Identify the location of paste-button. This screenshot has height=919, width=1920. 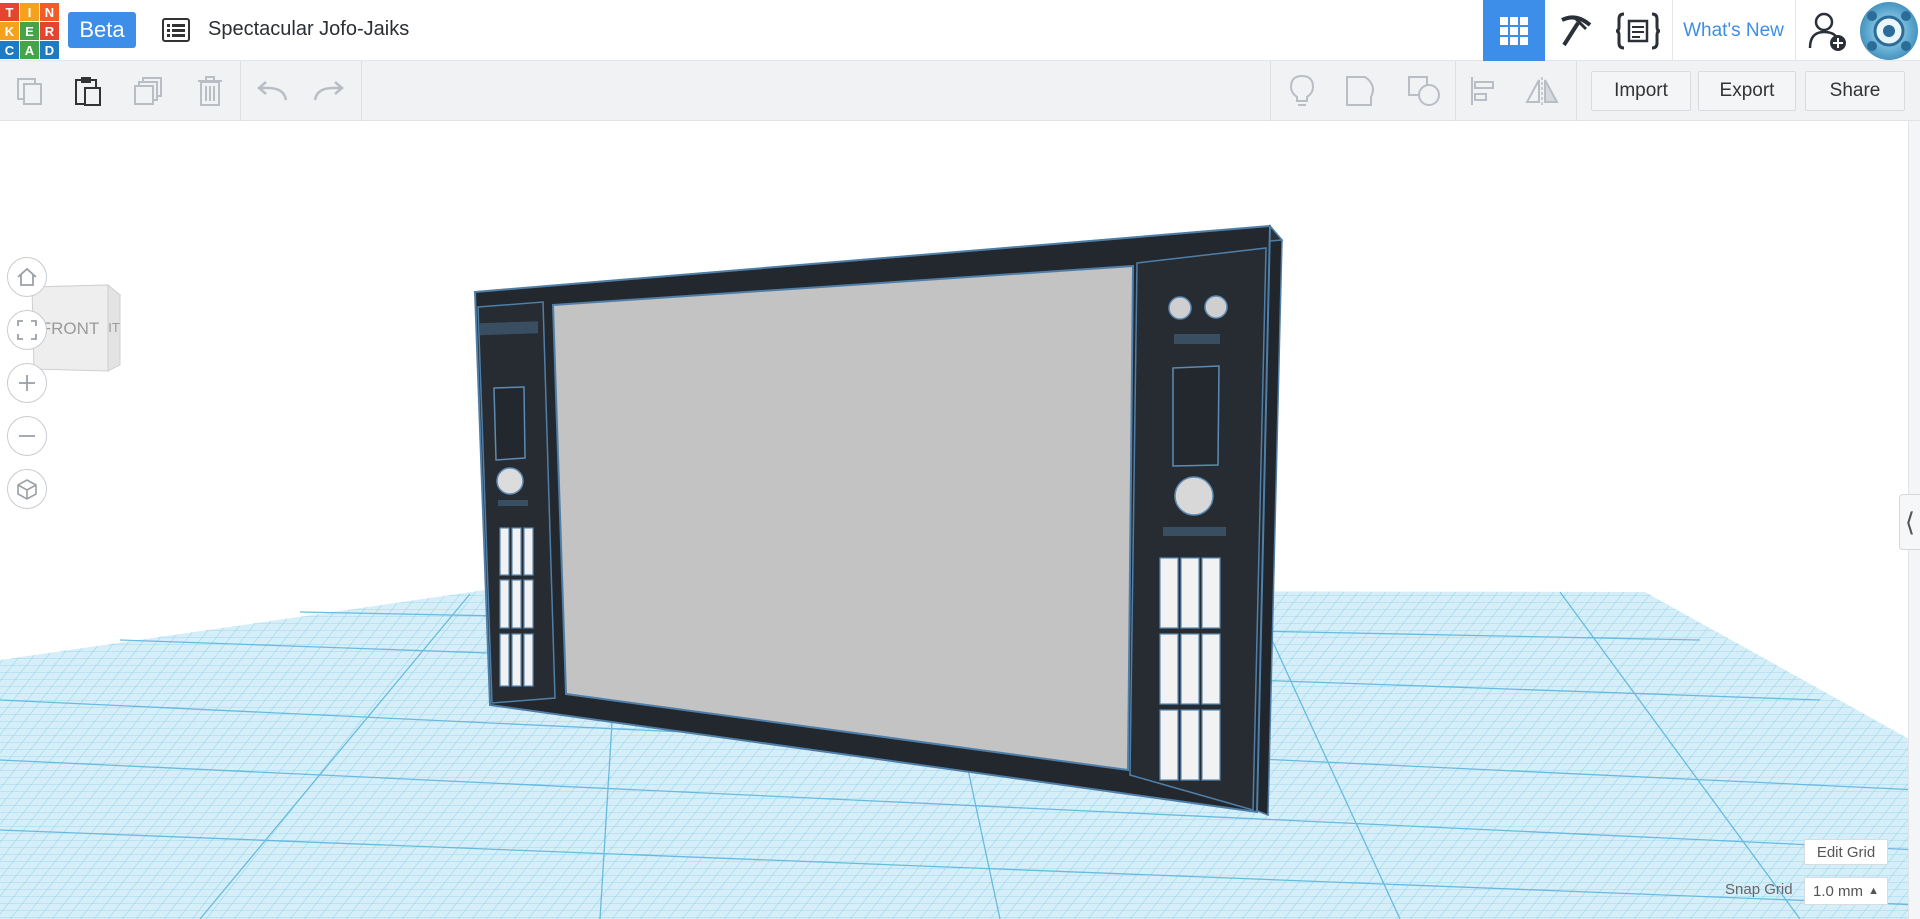
(88, 91).